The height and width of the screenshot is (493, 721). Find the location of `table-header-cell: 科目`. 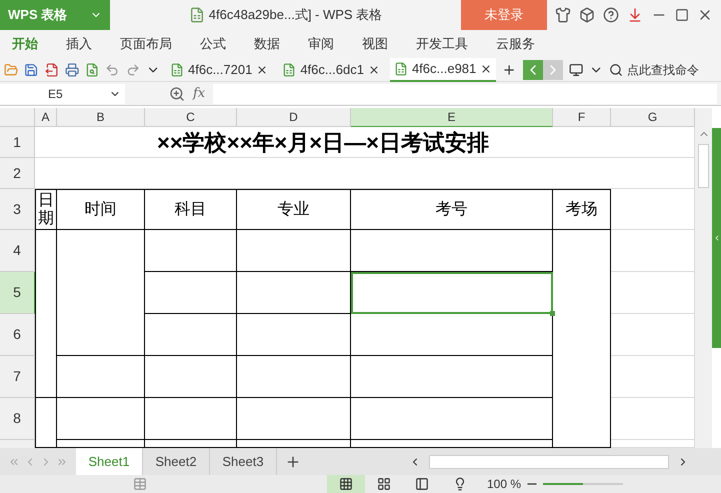

table-header-cell: 科目 is located at coordinates (191, 209).